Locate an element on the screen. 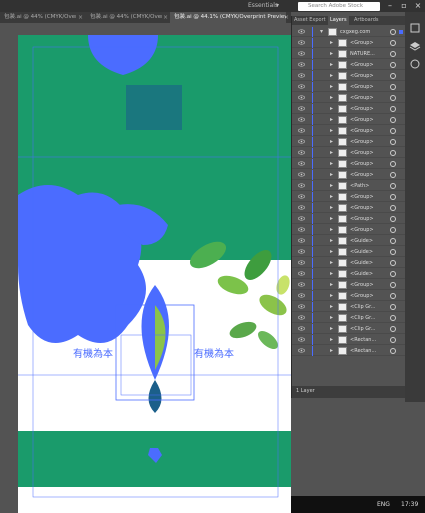 The height and width of the screenshot is (513, 425). close-icon: × is located at coordinates (165, 17).